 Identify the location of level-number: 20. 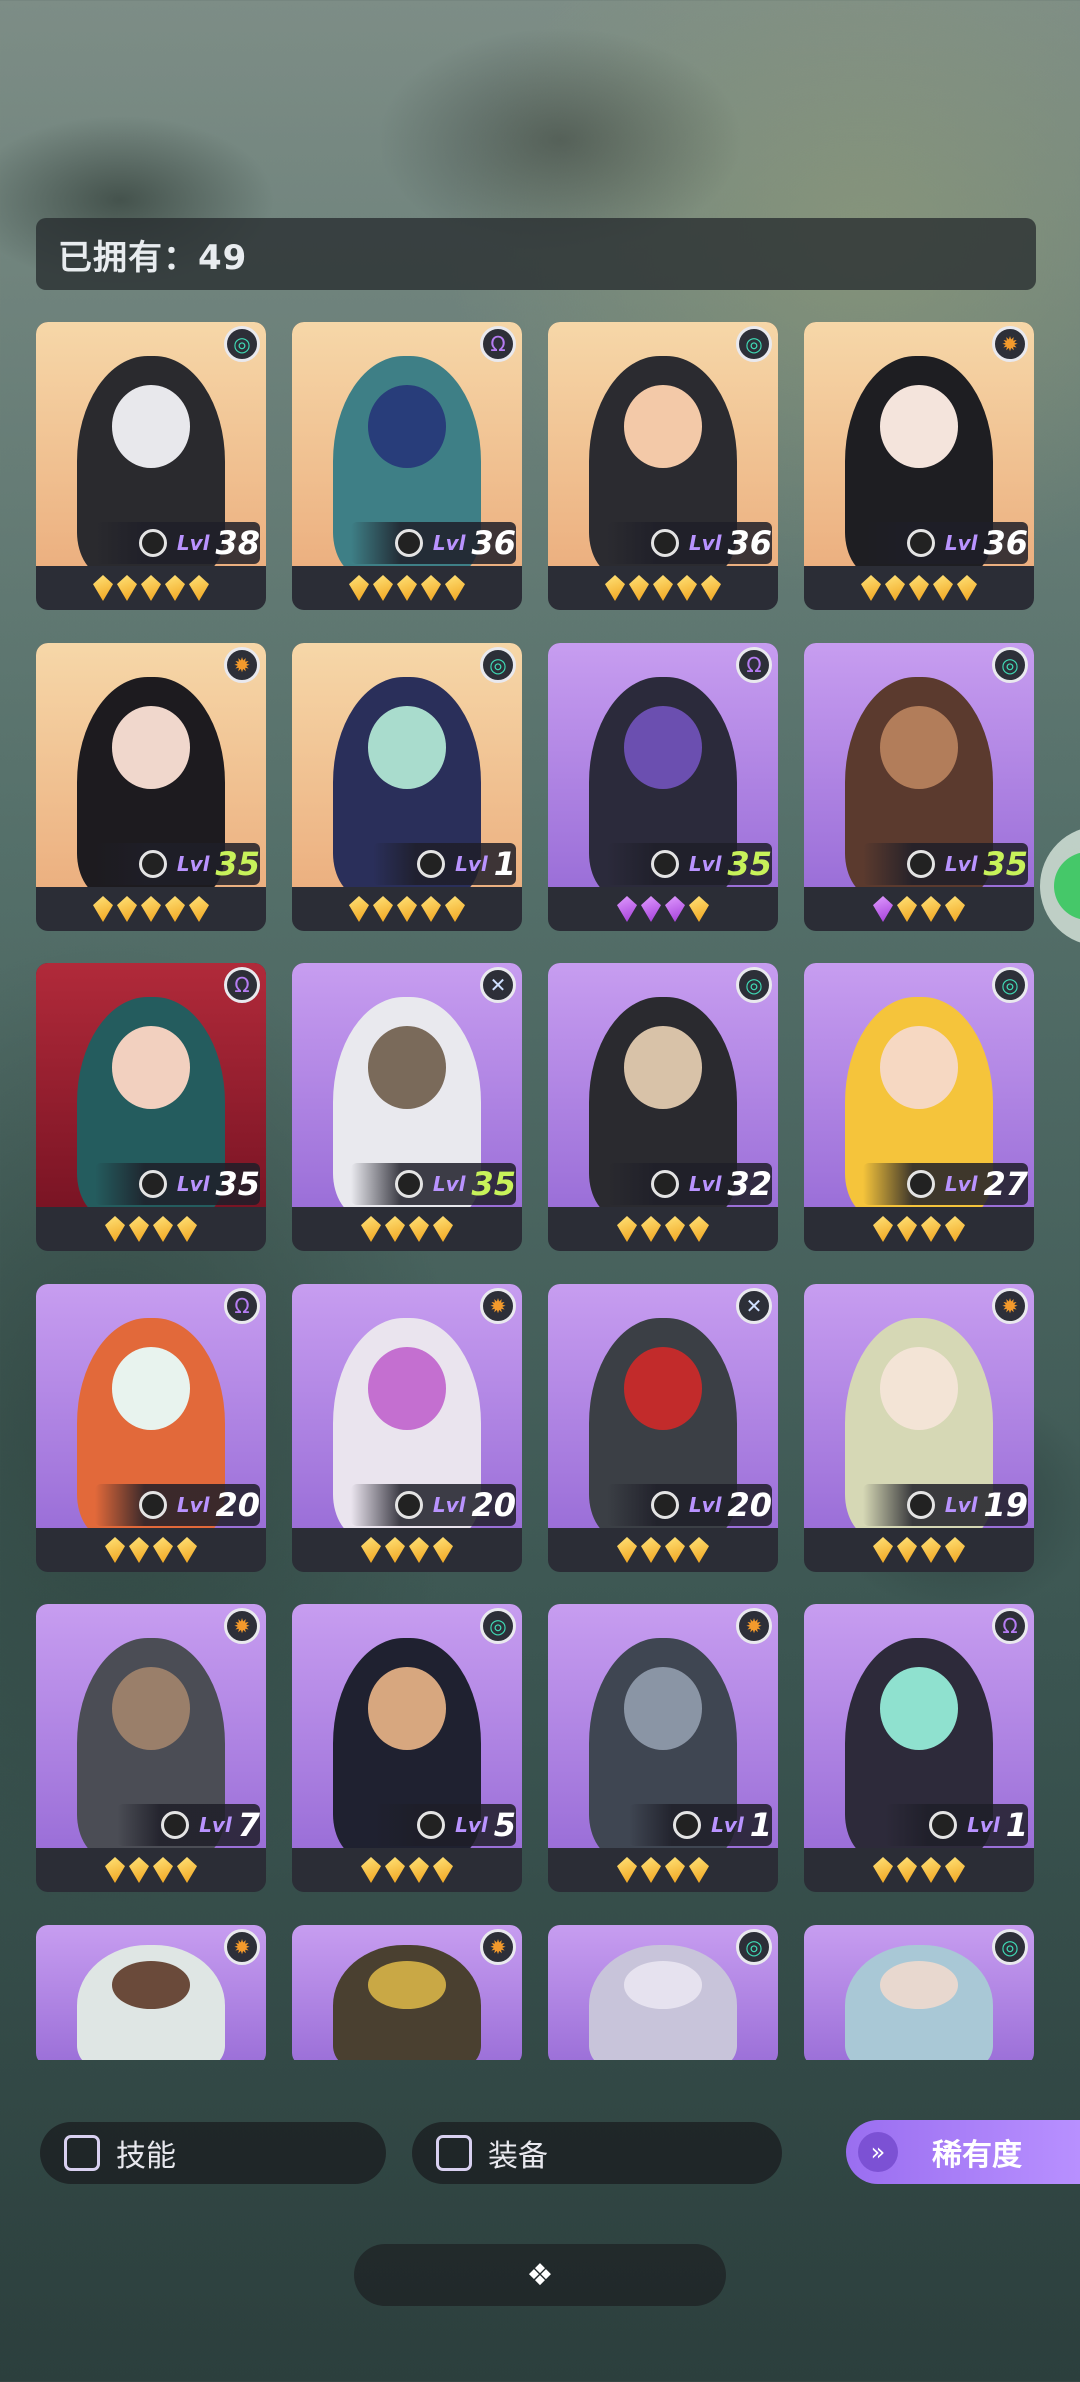
(493, 1505).